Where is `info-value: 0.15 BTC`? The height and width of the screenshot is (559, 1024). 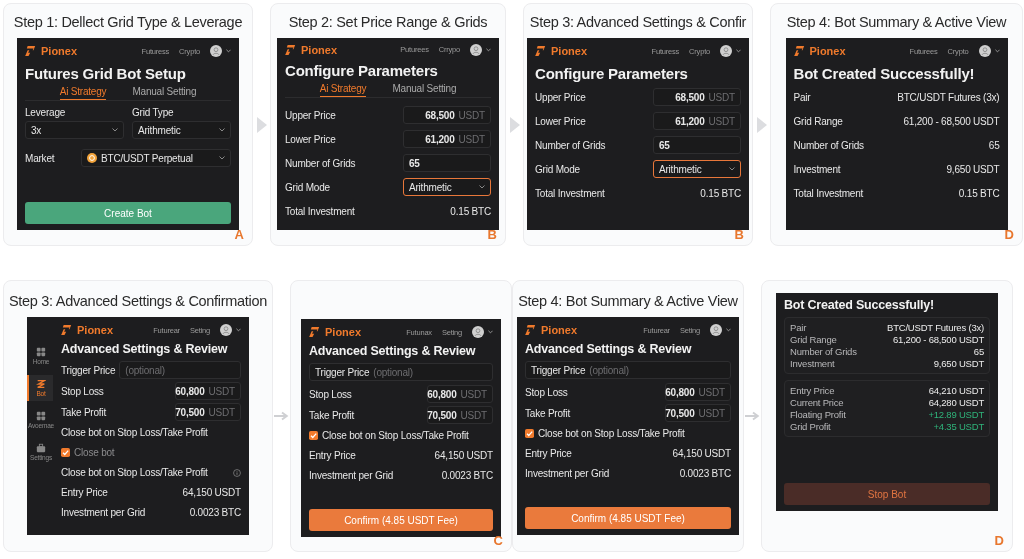
info-value: 0.15 BTC is located at coordinates (720, 193).